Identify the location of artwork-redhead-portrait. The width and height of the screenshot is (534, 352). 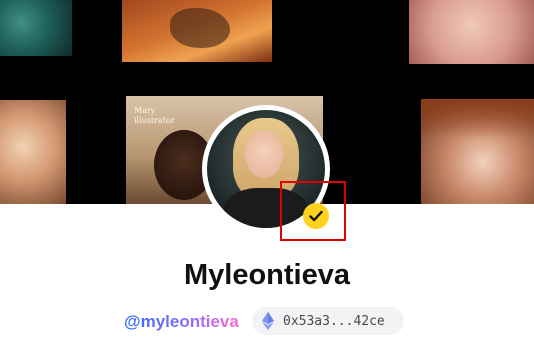
(477, 151).